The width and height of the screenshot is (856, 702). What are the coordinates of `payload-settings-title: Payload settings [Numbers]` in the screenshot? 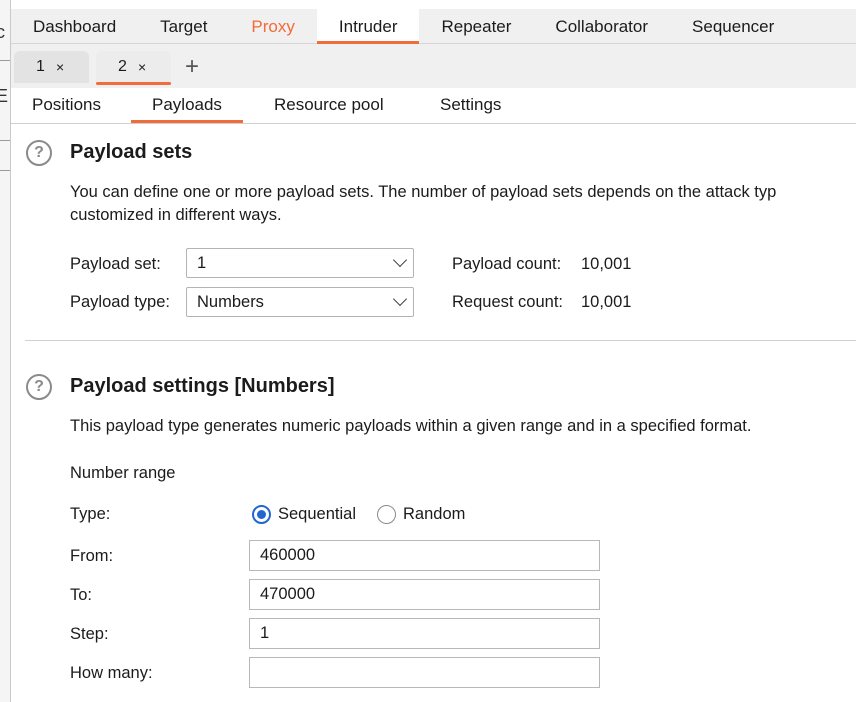 It's located at (202, 386).